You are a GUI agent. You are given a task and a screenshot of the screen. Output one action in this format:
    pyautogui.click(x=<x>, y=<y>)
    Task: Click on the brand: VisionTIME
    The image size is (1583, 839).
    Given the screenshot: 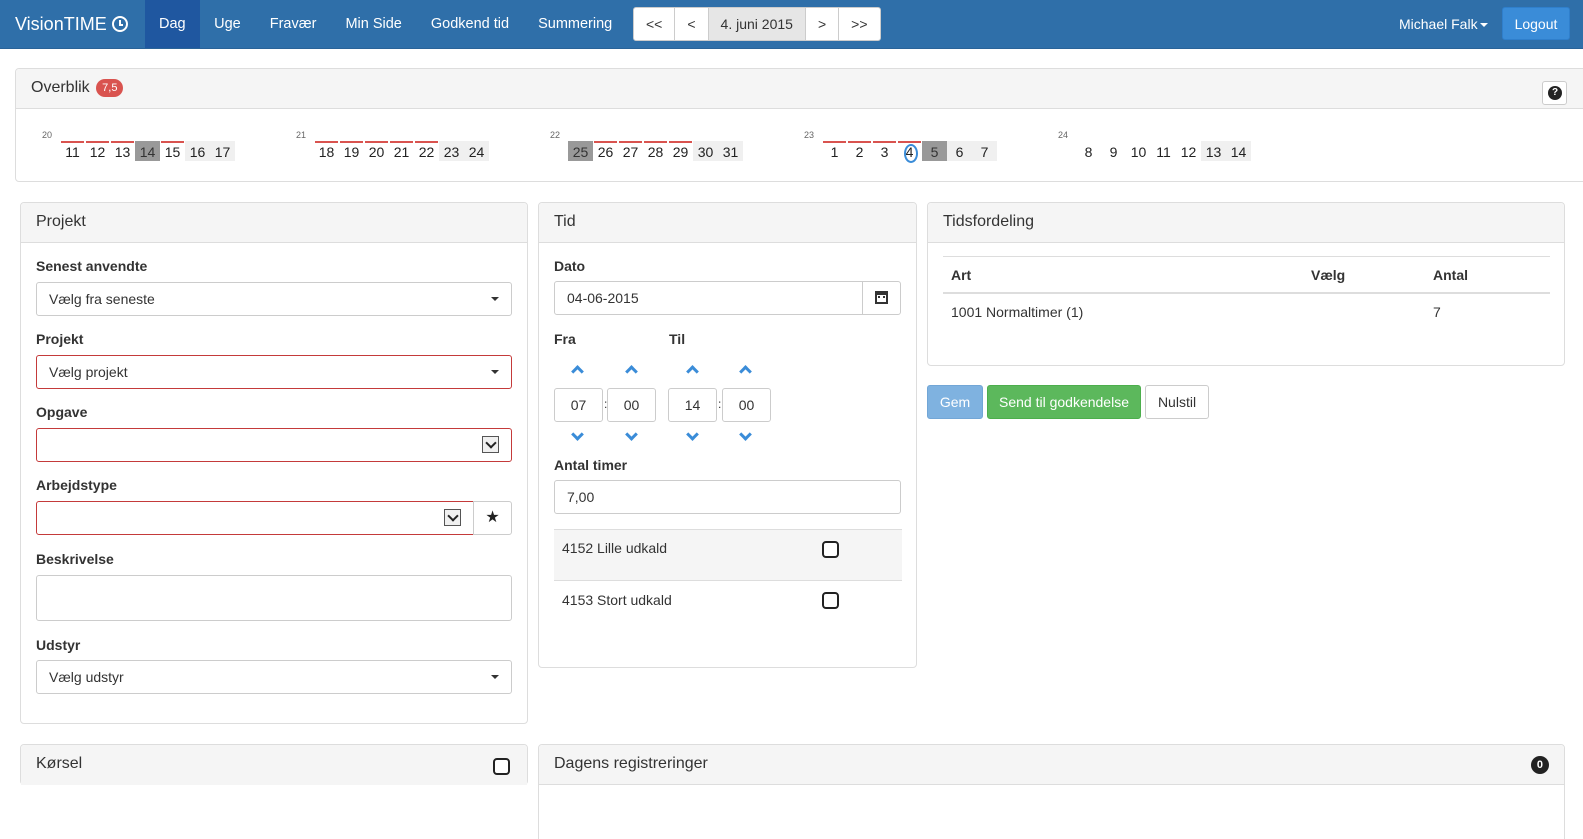 What is the action you would take?
    pyautogui.click(x=71, y=24)
    